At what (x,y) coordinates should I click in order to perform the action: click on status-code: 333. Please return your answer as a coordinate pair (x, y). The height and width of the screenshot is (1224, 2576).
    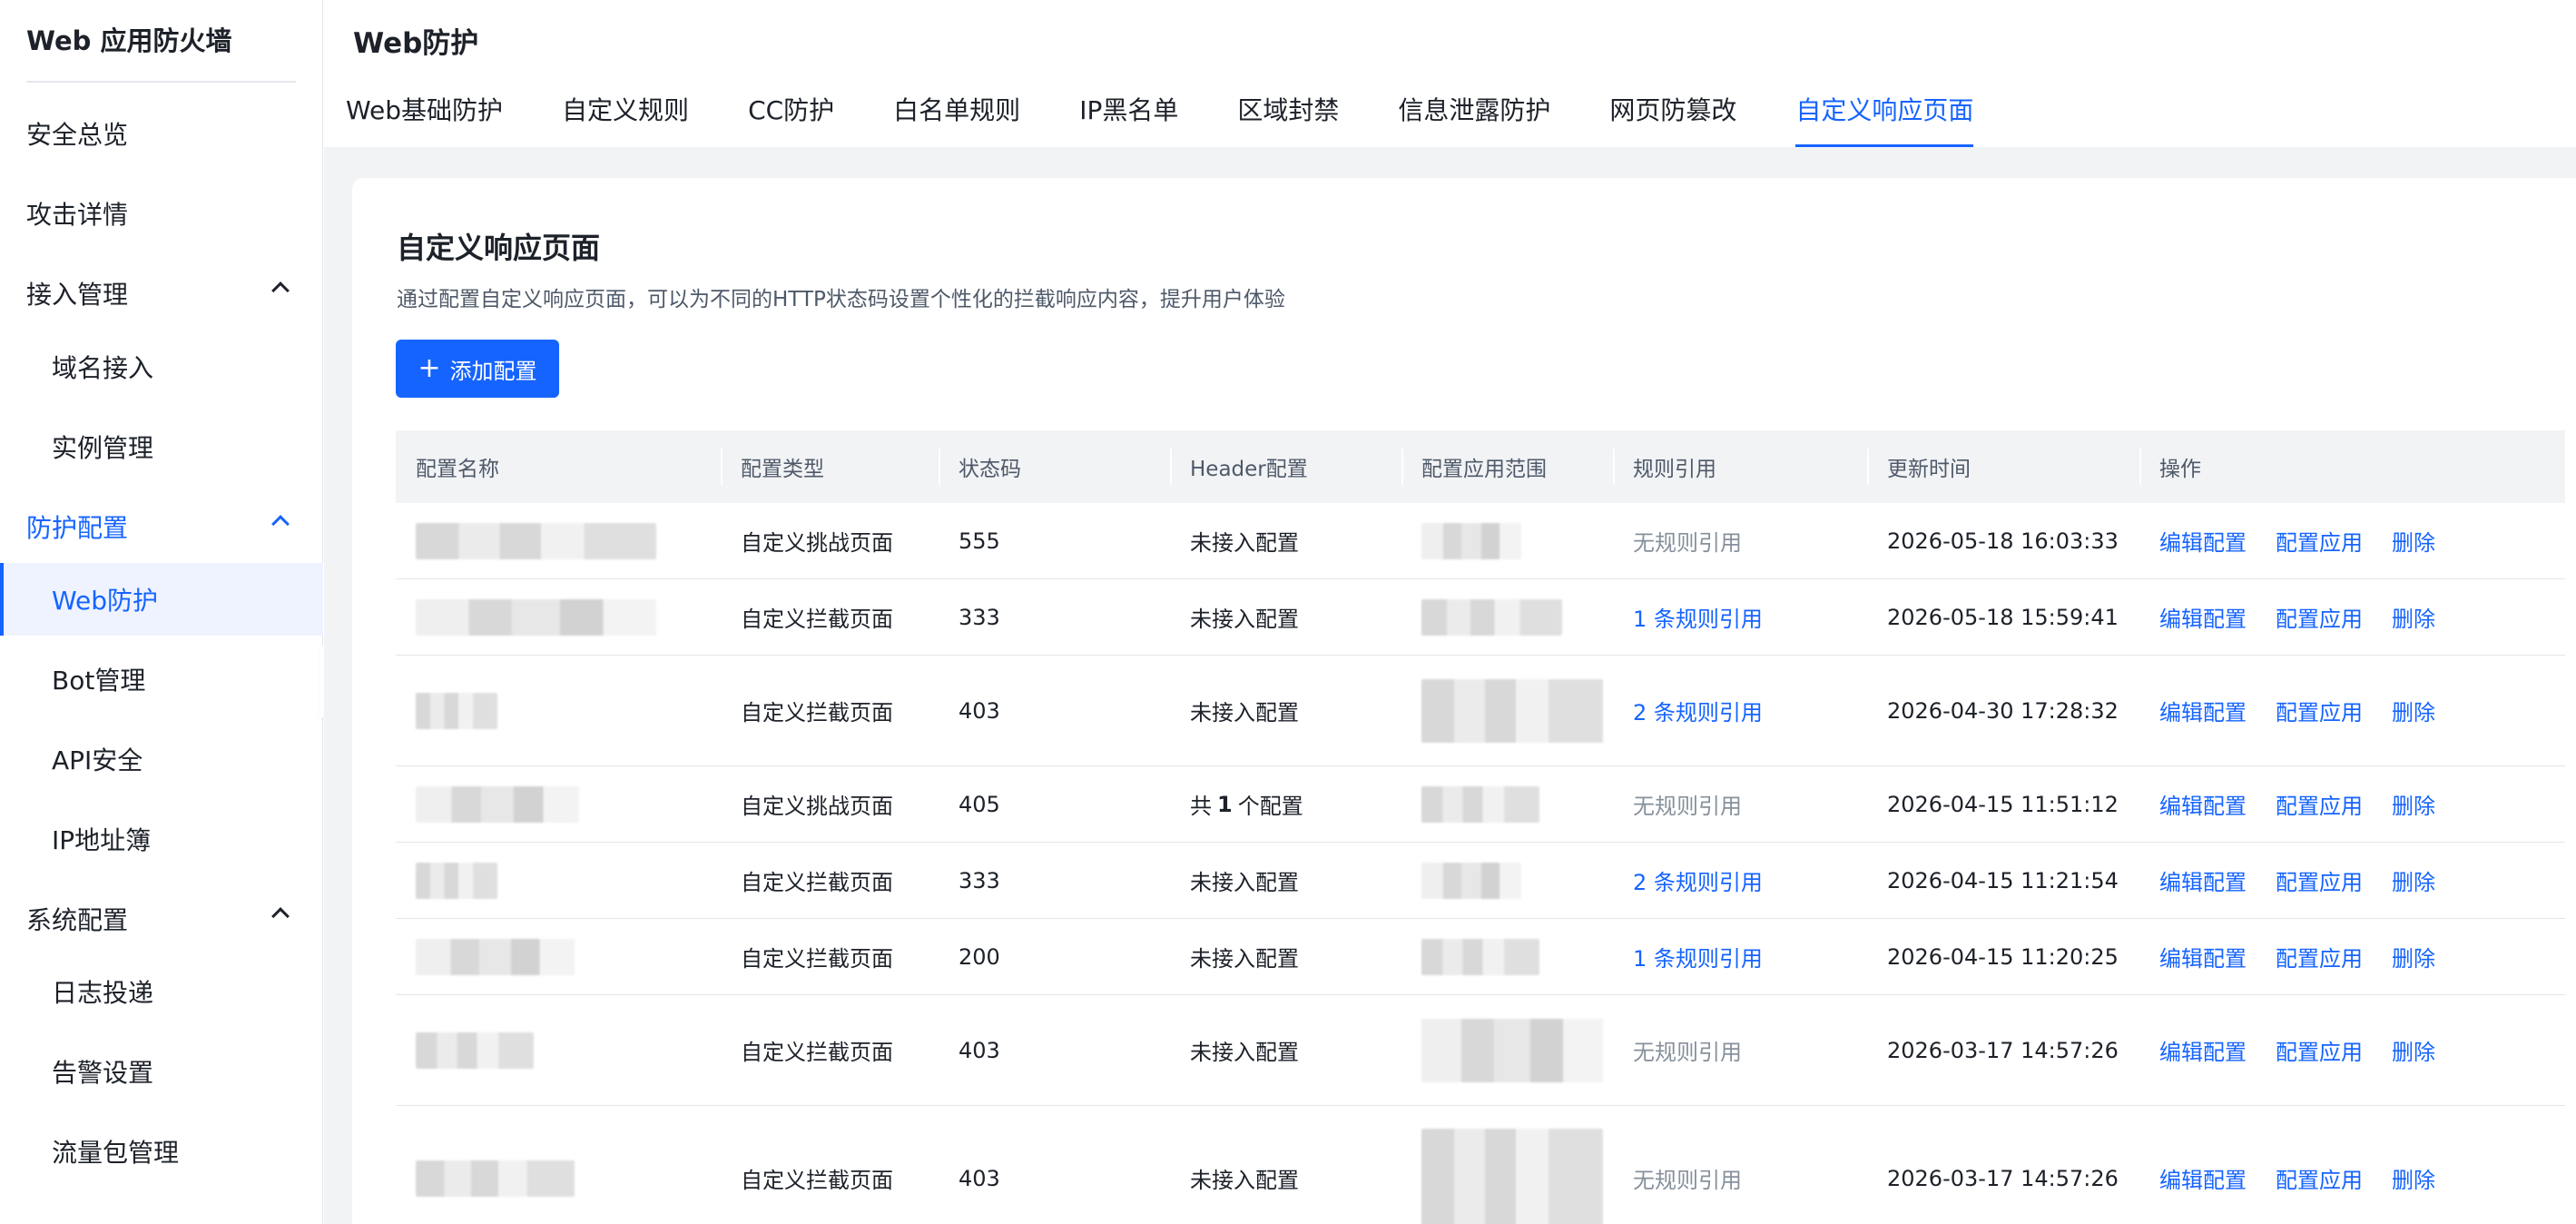
    Looking at the image, I should click on (979, 617).